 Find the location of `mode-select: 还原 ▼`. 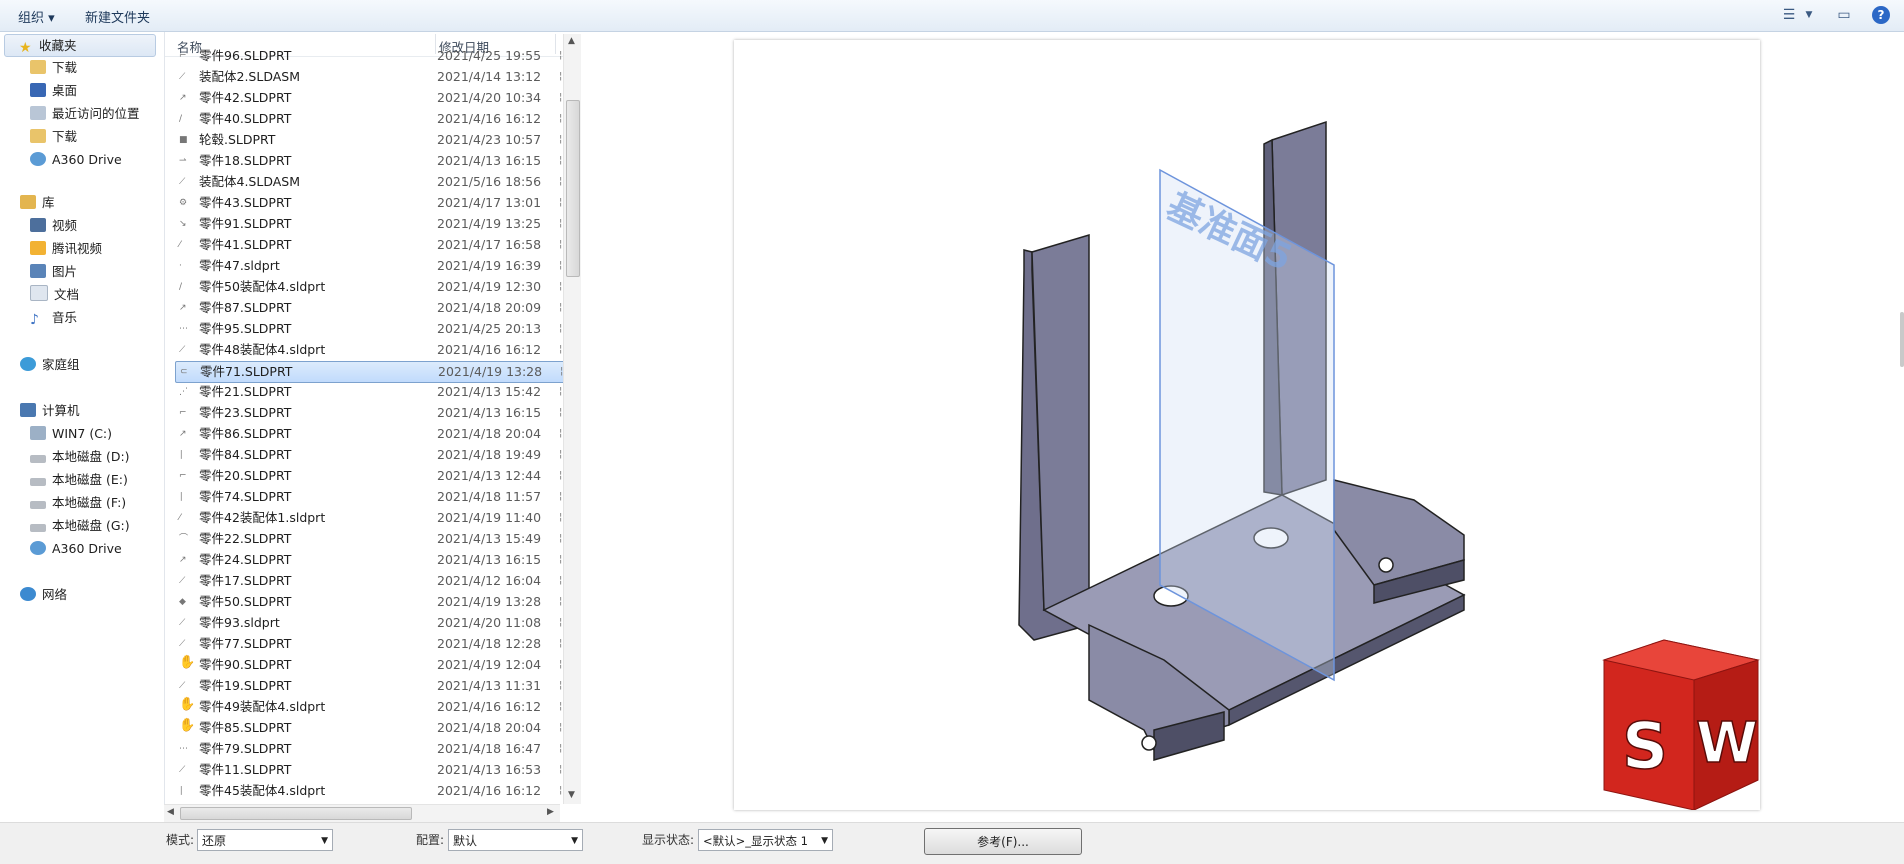

mode-select: 还原 ▼ is located at coordinates (265, 840).